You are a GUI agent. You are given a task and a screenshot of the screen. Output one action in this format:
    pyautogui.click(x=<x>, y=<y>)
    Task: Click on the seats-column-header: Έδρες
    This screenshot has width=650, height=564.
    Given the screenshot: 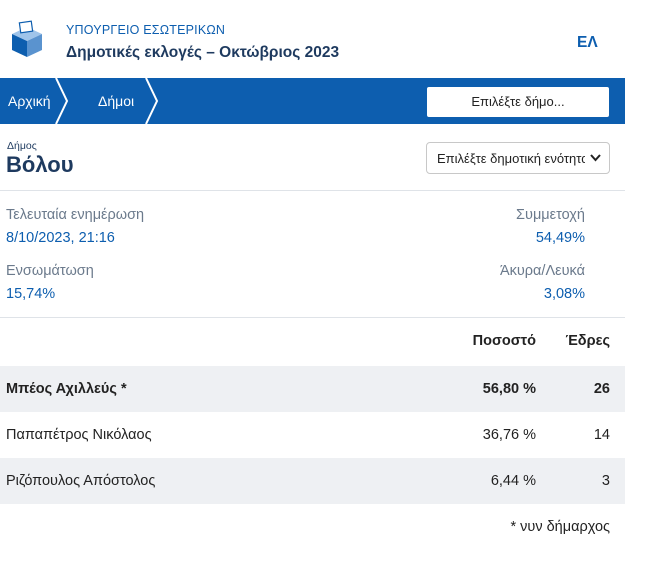 What is the action you would take?
    pyautogui.click(x=587, y=341)
    